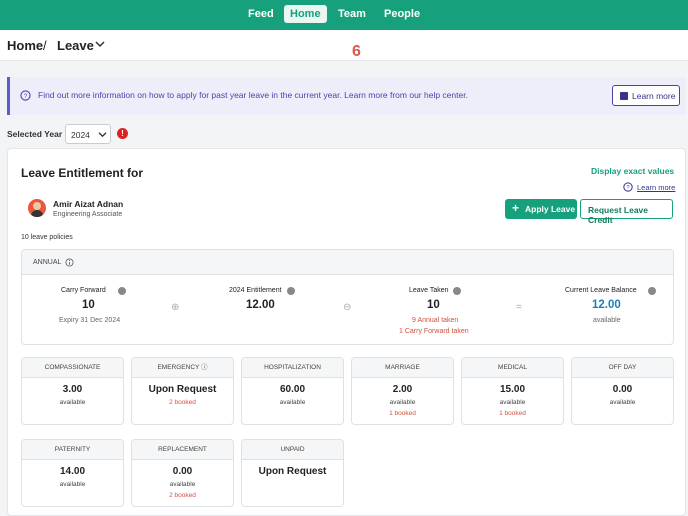 The image size is (688, 516). I want to click on leave-card-title: MARRIAGE, so click(402, 368).